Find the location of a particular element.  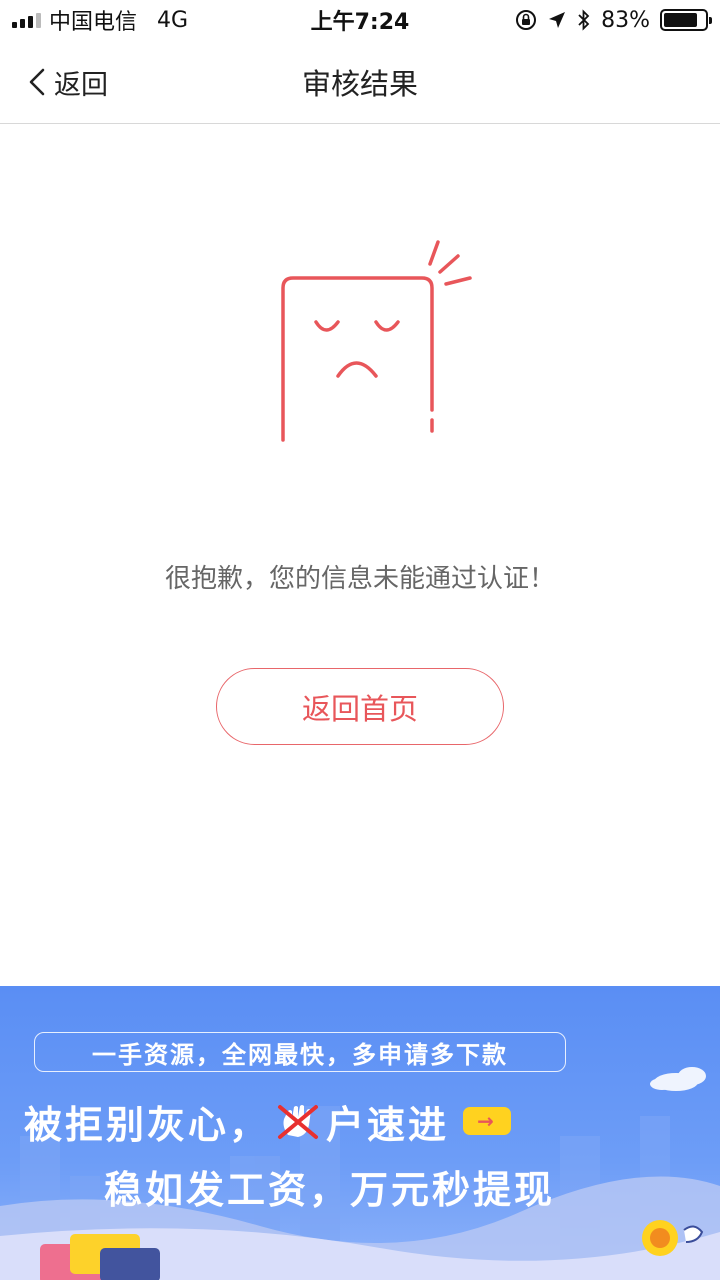

status-bar: 中国电信 4G 上午7:24 83% is located at coordinates (360, 20).